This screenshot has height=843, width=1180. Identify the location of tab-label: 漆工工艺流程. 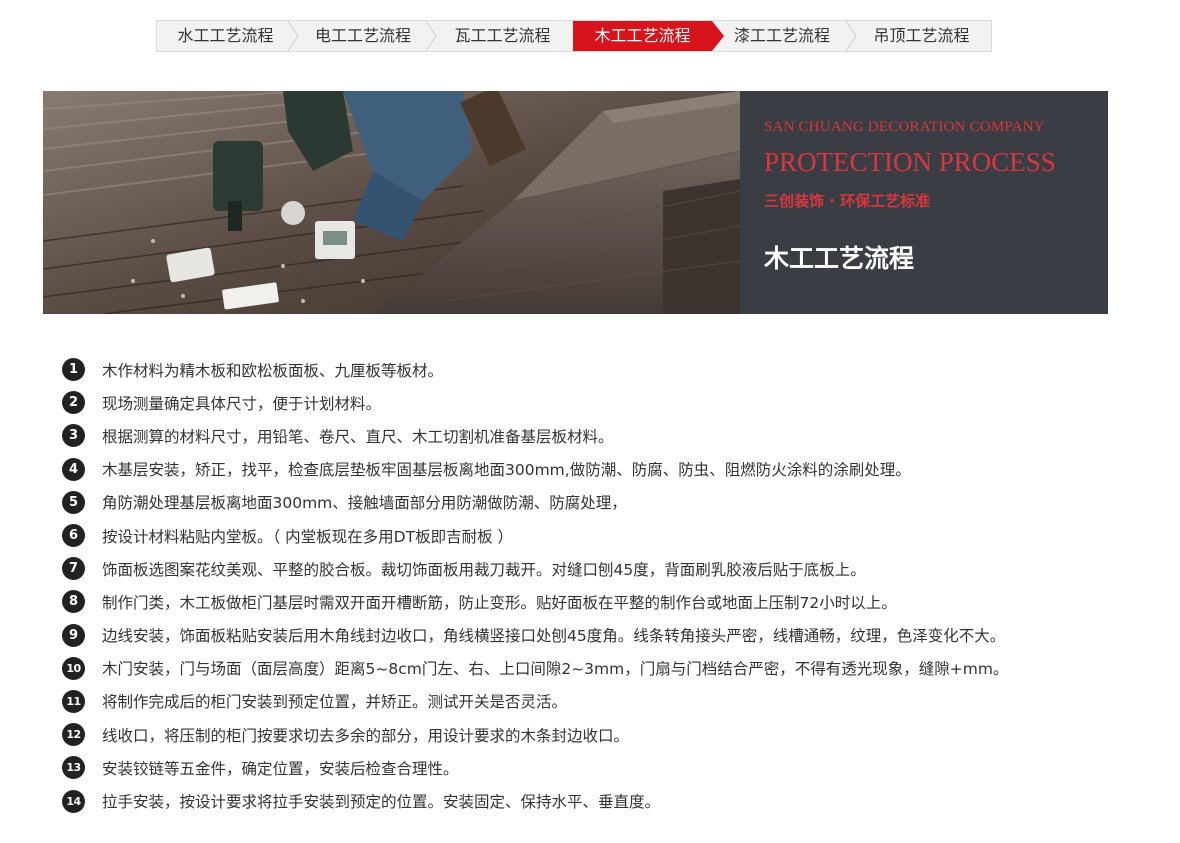
(781, 35).